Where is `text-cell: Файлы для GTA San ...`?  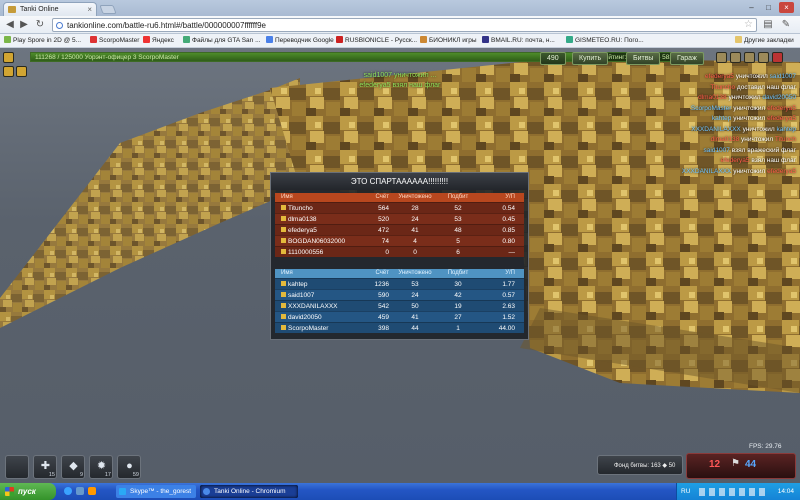
text-cell: Файлы для GTA San ... is located at coordinates (226, 40).